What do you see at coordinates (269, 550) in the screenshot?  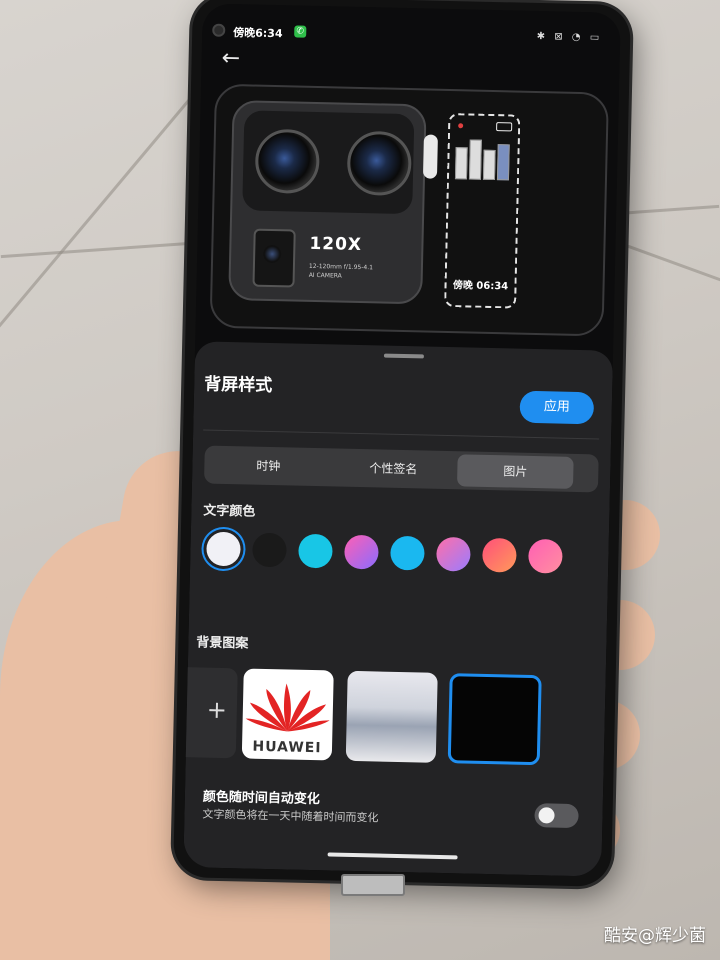 I see `color-swatch-black` at bounding box center [269, 550].